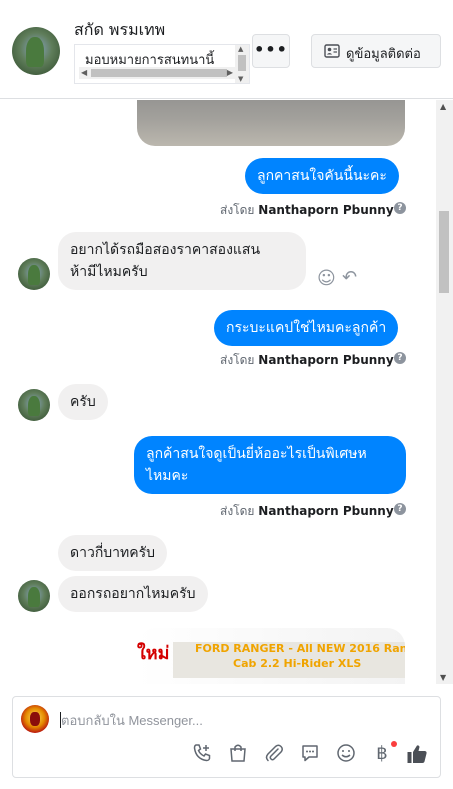  I want to click on ad-title-line: Cab 2.2 Hi-Rider XLS, so click(297, 663).